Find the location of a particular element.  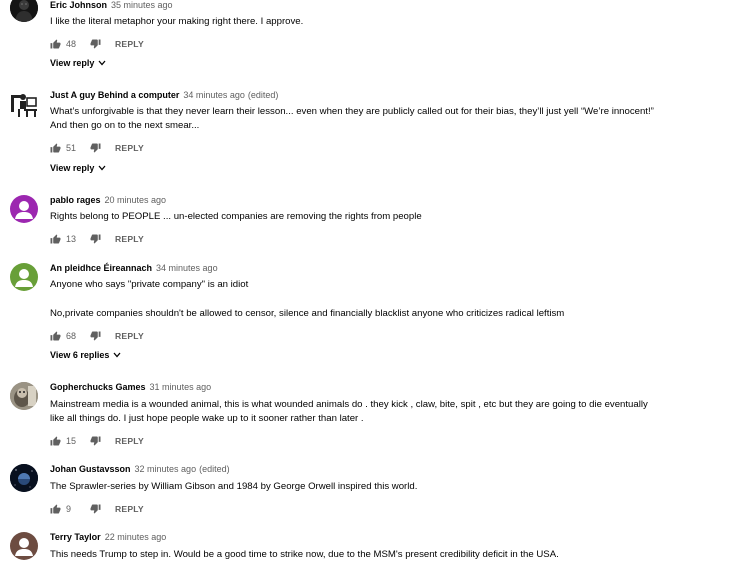

comment-timestamp: 35 minutes ago is located at coordinates (142, 5).